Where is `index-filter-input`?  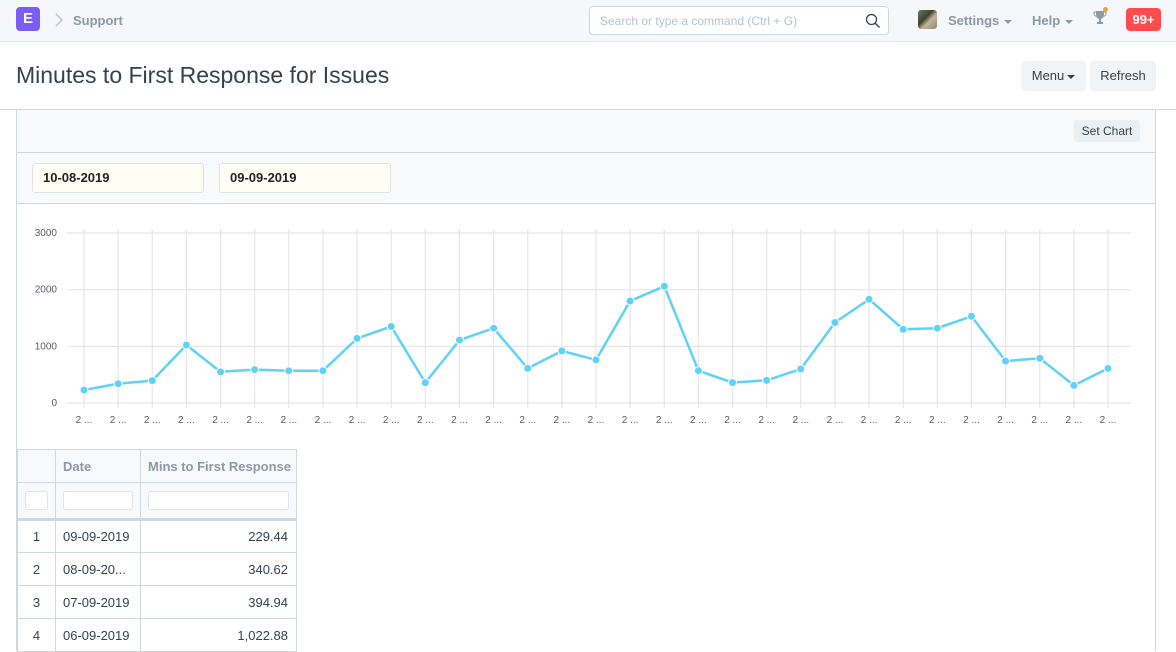 index-filter-input is located at coordinates (36, 500).